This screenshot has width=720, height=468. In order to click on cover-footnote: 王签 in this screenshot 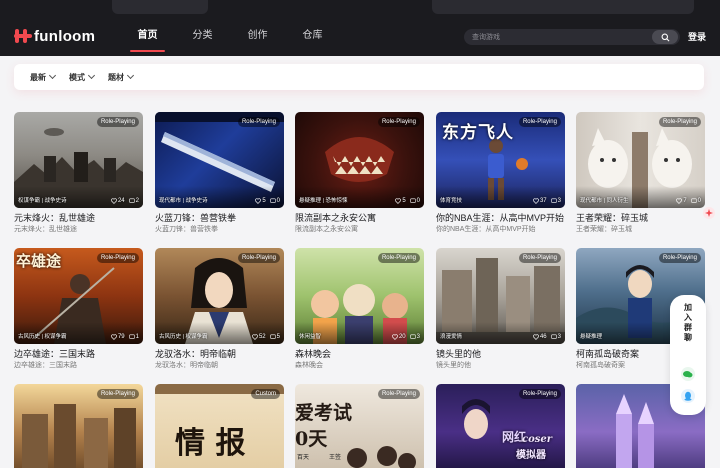, I will do `click(335, 458)`.